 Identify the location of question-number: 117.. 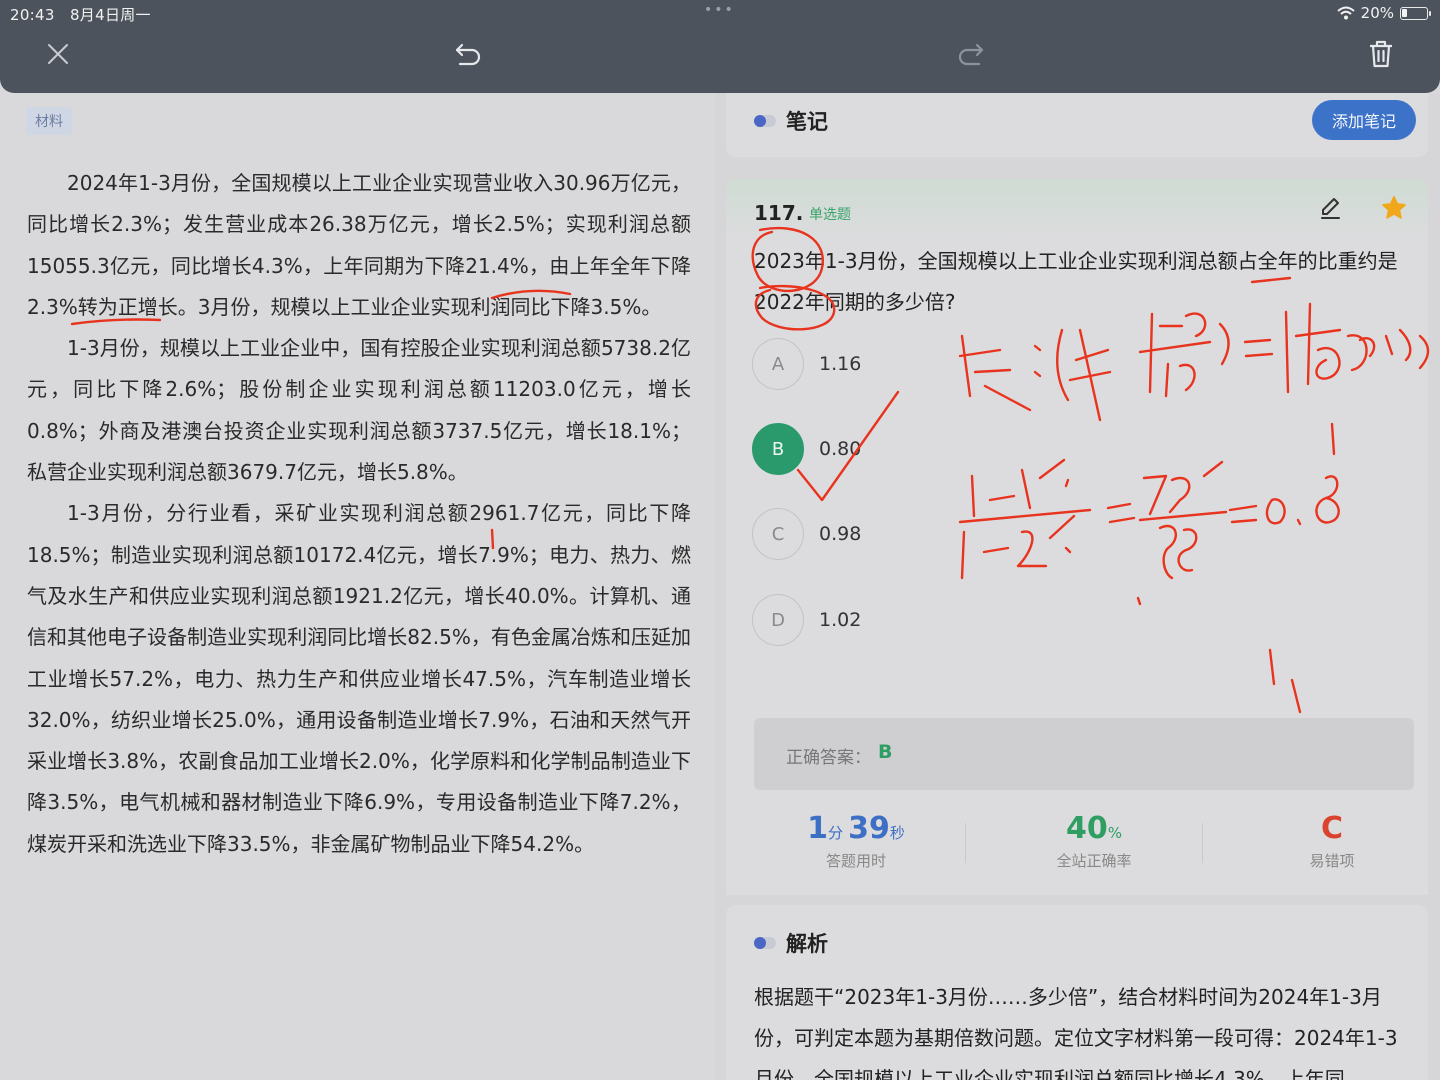
(779, 213).